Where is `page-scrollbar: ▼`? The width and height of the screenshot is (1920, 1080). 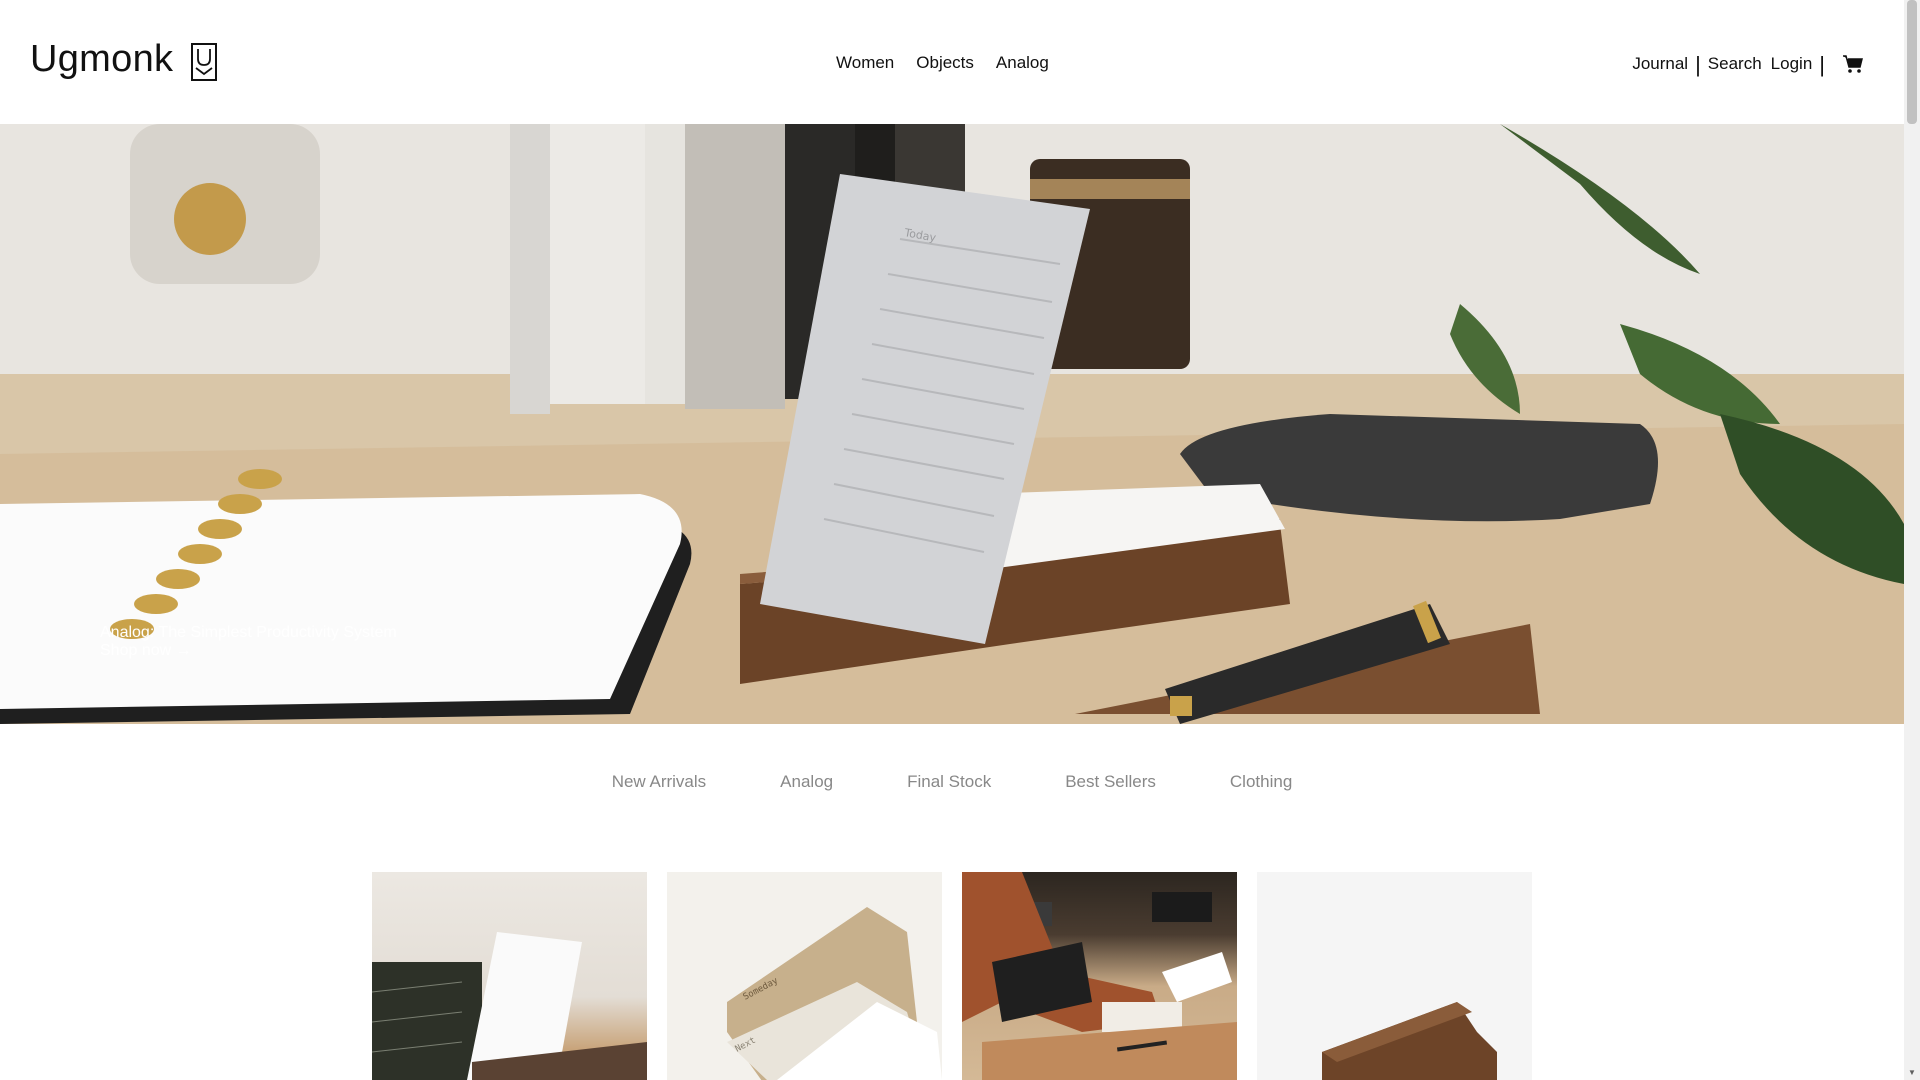 page-scrollbar: ▼ is located at coordinates (1912, 540).